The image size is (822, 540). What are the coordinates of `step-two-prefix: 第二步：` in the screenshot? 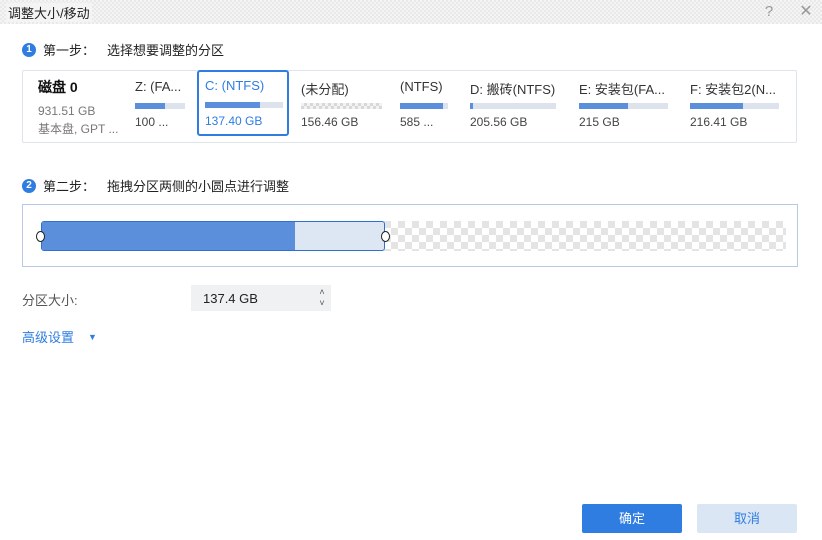 It's located at (69, 186).